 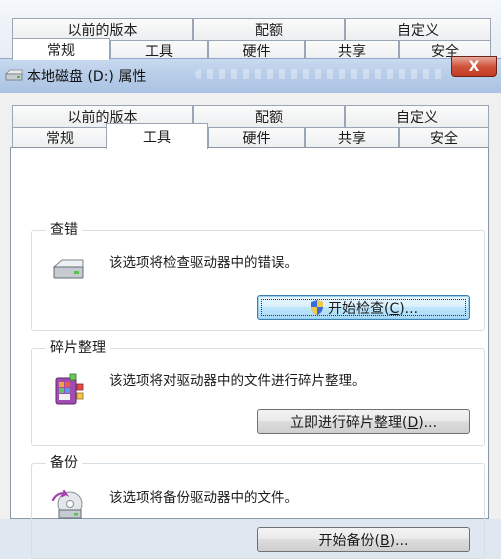 I want to click on backup-description: 该选项将备份驱动器中的文件。, so click(x=203, y=498).